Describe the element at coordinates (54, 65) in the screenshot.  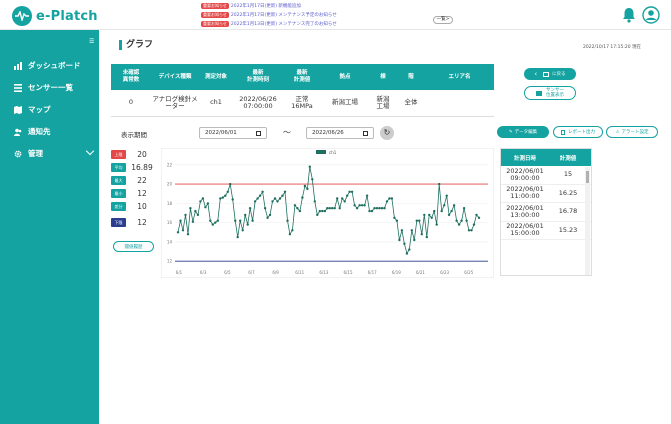
I see `sidebar-item-label: ダッシュボード` at that location.